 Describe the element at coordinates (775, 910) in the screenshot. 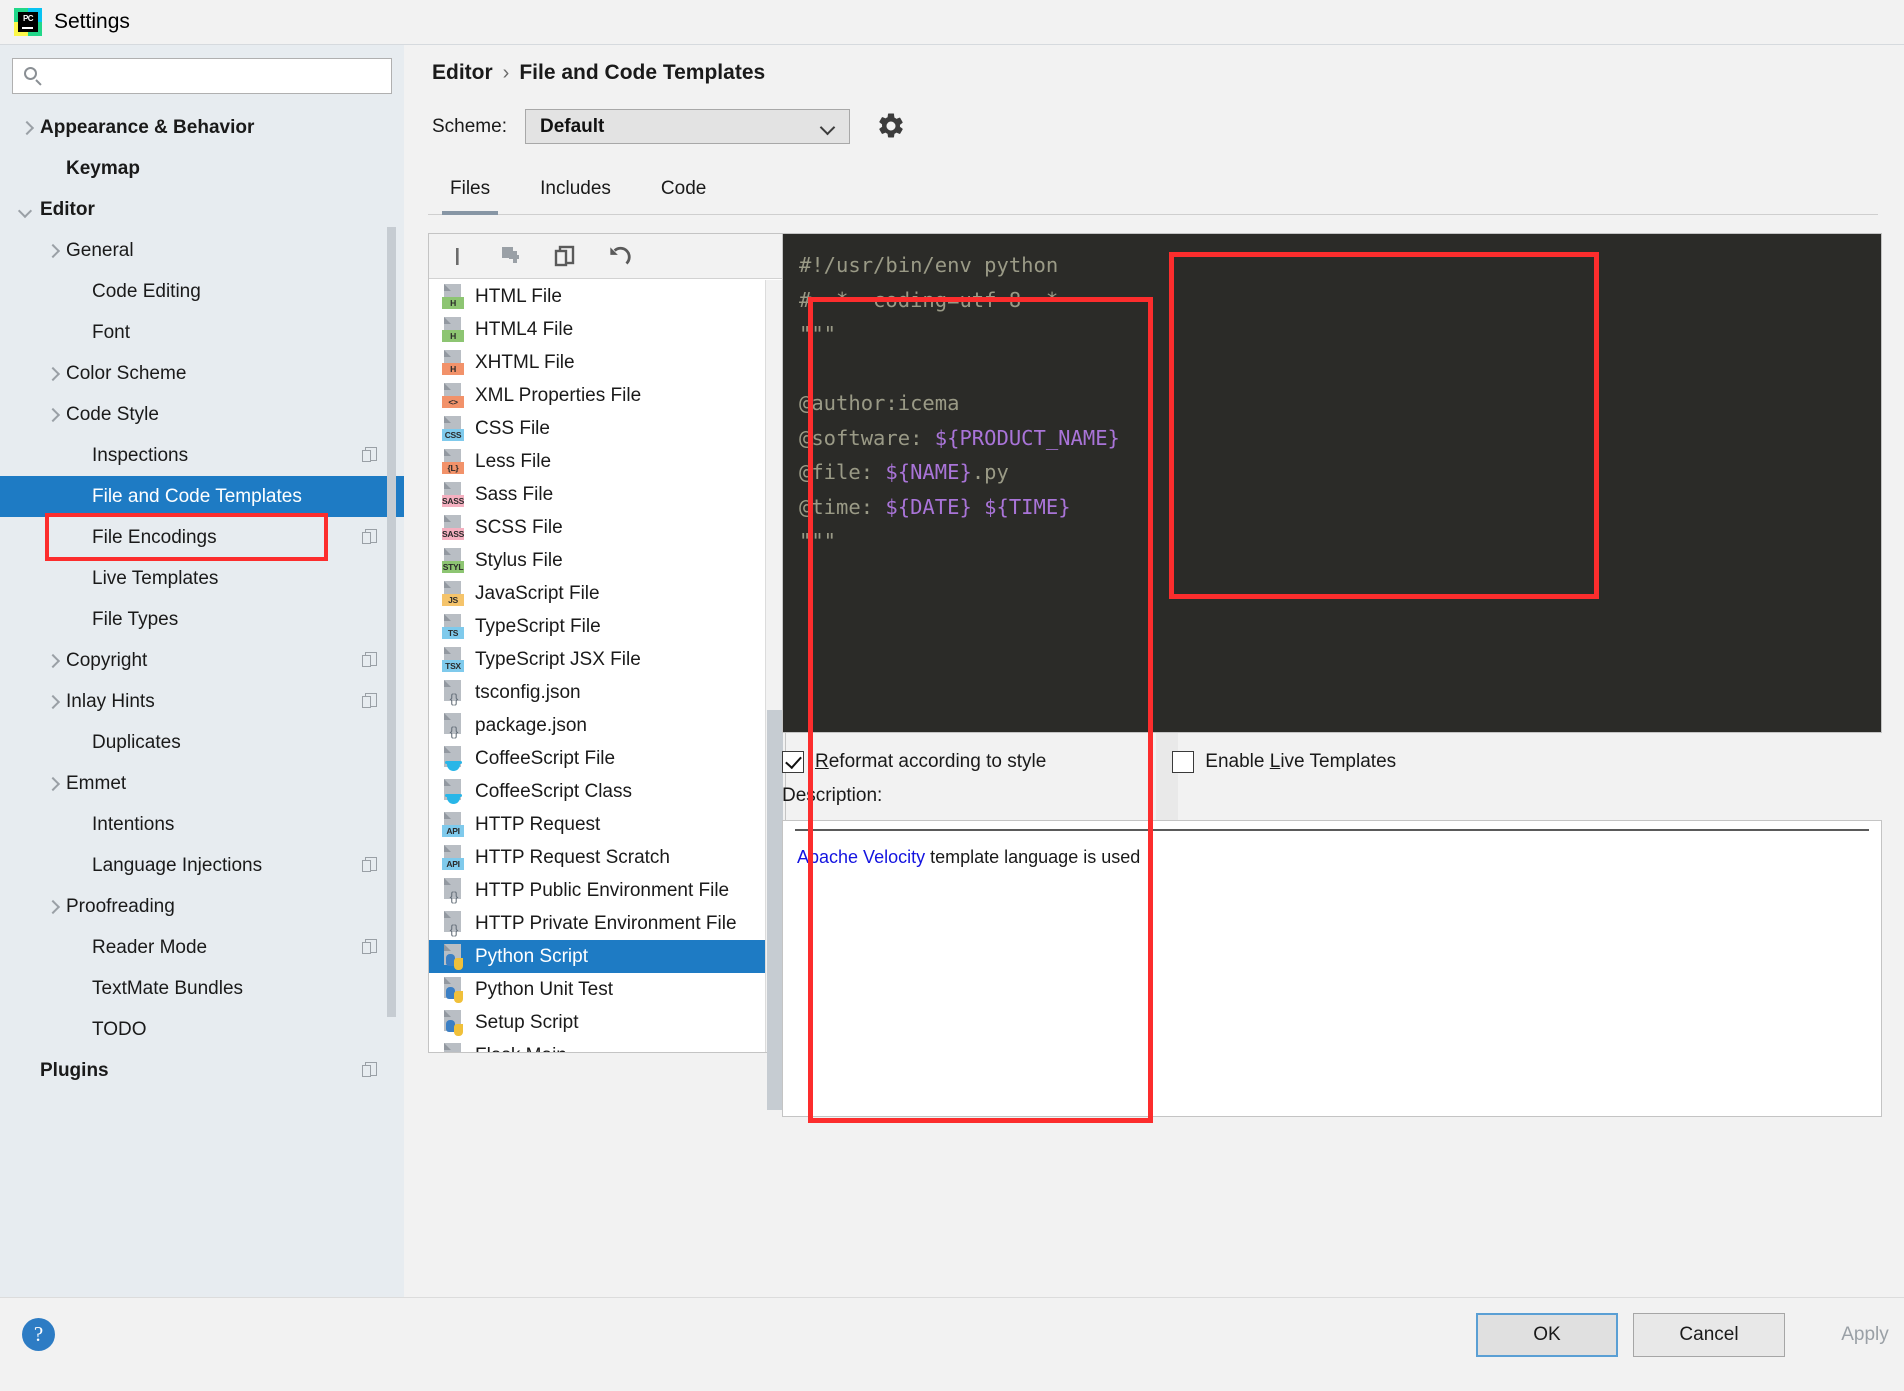

I see `list-scrollbar-thumb` at that location.